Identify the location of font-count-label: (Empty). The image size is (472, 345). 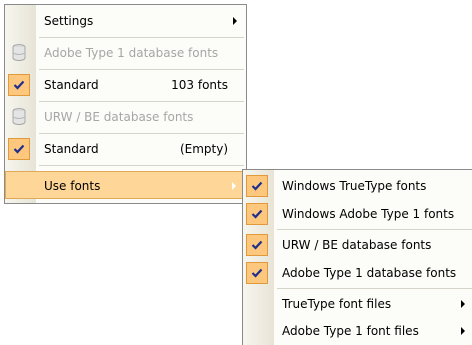
(203, 149).